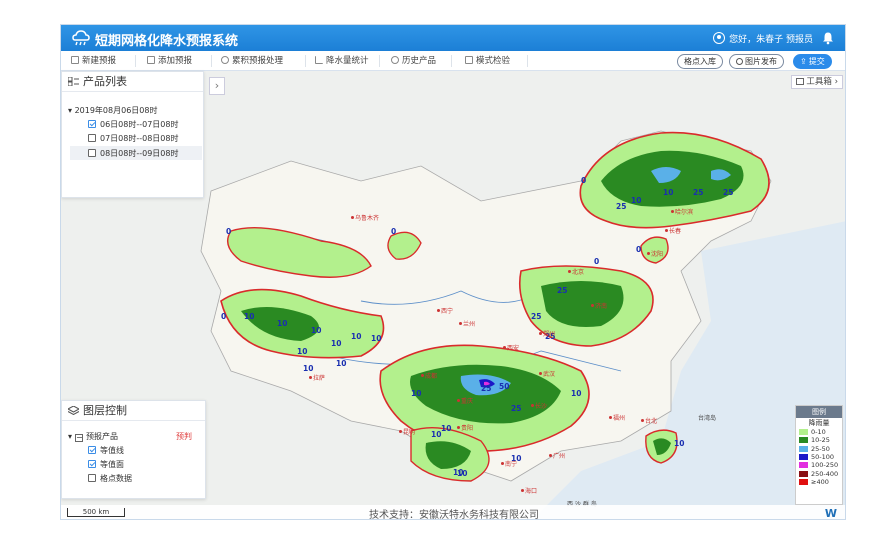 The image size is (887, 535). I want to click on bar-chart-icon, so click(319, 60).